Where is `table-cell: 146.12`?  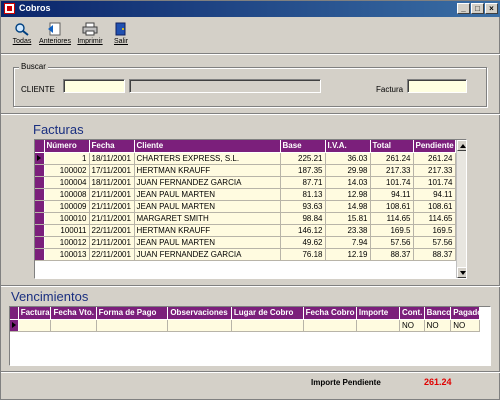
table-cell: 146.12 is located at coordinates (303, 230).